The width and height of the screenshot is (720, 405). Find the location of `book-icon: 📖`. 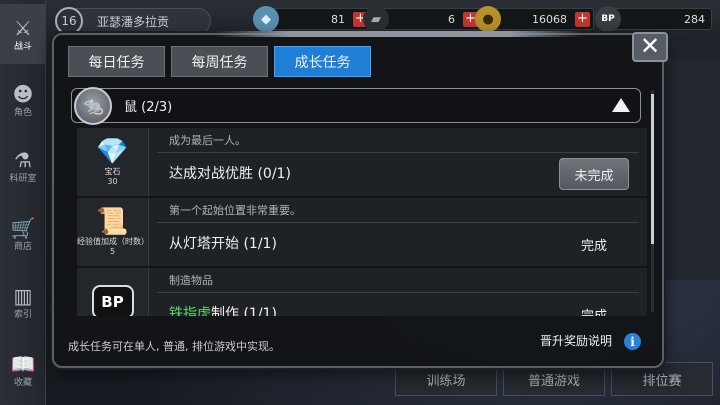

book-icon: 📖 is located at coordinates (23, 363).